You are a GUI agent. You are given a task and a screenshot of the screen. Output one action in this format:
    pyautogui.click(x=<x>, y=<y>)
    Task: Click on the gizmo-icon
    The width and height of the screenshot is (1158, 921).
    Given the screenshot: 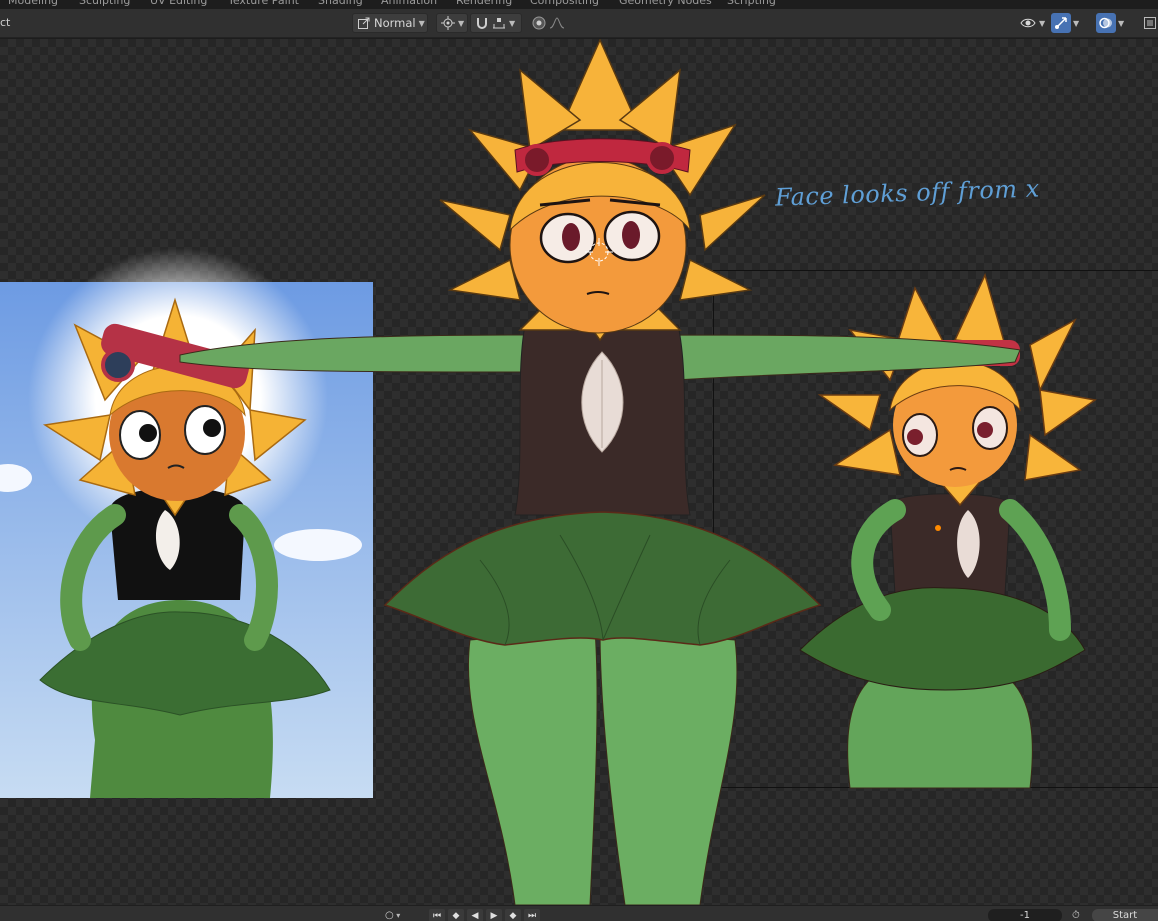 What is the action you would take?
    pyautogui.click(x=1061, y=23)
    